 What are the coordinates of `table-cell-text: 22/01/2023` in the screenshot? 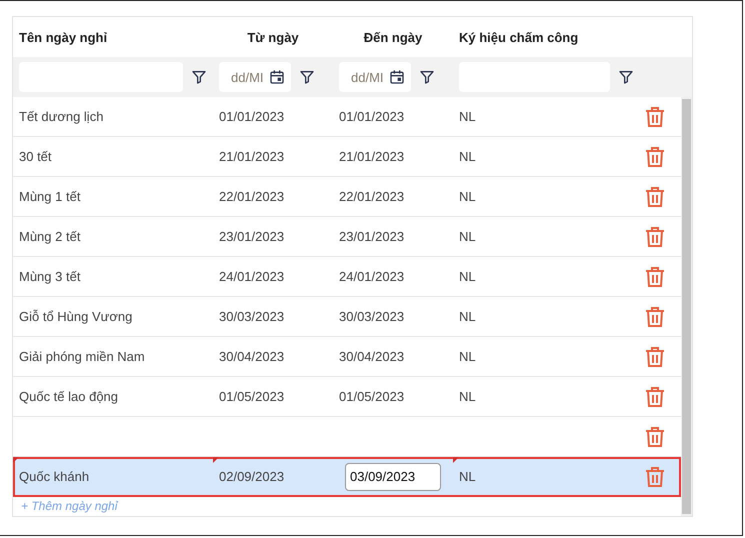 It's located at (252, 197).